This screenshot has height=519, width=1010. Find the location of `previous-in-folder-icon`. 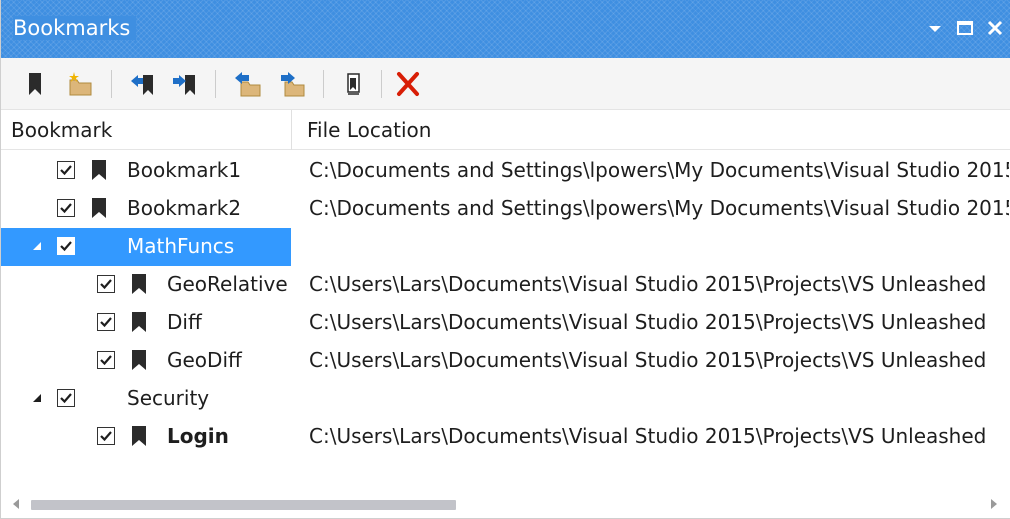

previous-in-folder-icon is located at coordinates (248, 84).